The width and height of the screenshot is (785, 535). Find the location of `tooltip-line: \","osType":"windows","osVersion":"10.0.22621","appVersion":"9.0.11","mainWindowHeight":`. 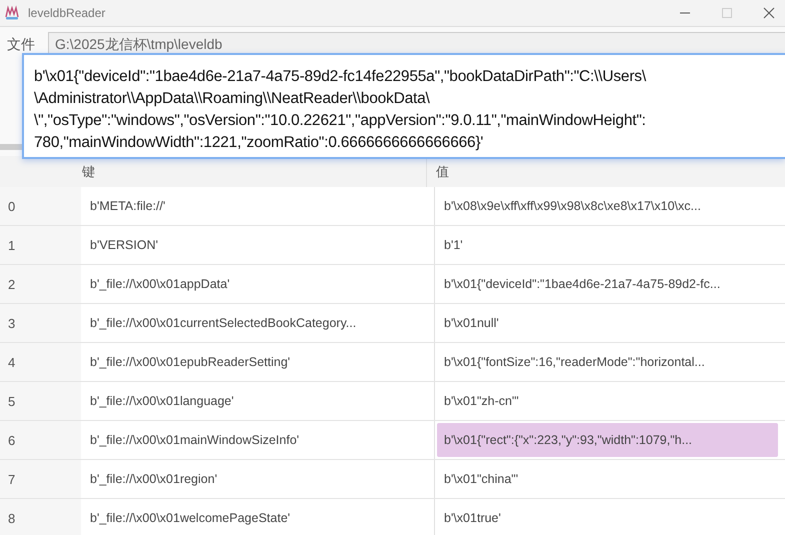

tooltip-line: \","osType":"windows","osVersion":"10.0.22621","appVersion":"9.0.11","mainWindowHeight": is located at coordinates (340, 121).